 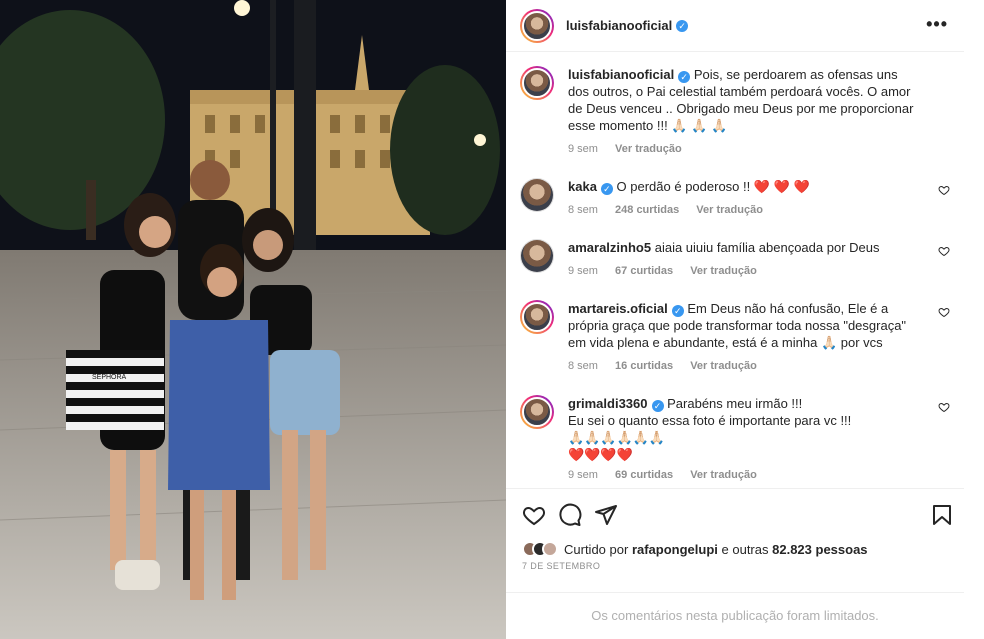 I want to click on sephora-bag-text: SEPHORA, so click(x=109, y=377).